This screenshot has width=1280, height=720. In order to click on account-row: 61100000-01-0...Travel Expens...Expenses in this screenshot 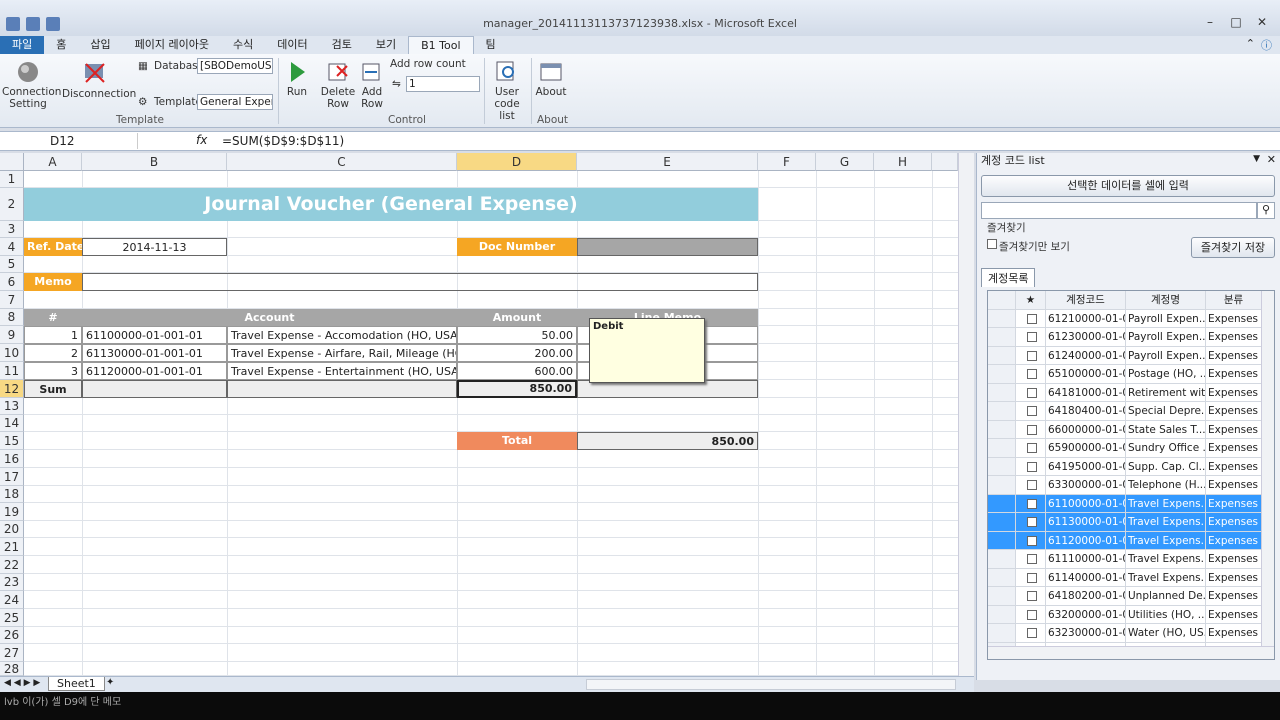, I will do `click(1125, 503)`.